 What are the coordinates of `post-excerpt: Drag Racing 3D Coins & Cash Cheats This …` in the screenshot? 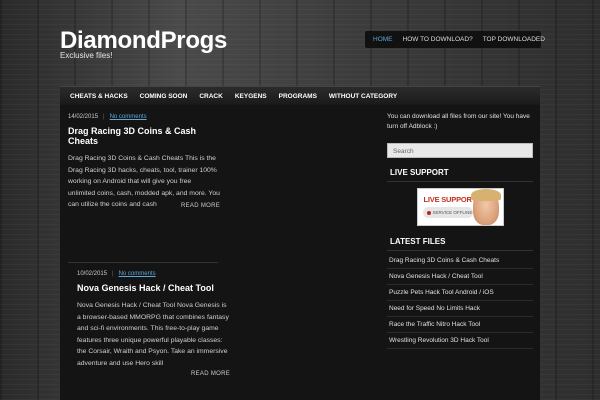 It's located at (144, 181).